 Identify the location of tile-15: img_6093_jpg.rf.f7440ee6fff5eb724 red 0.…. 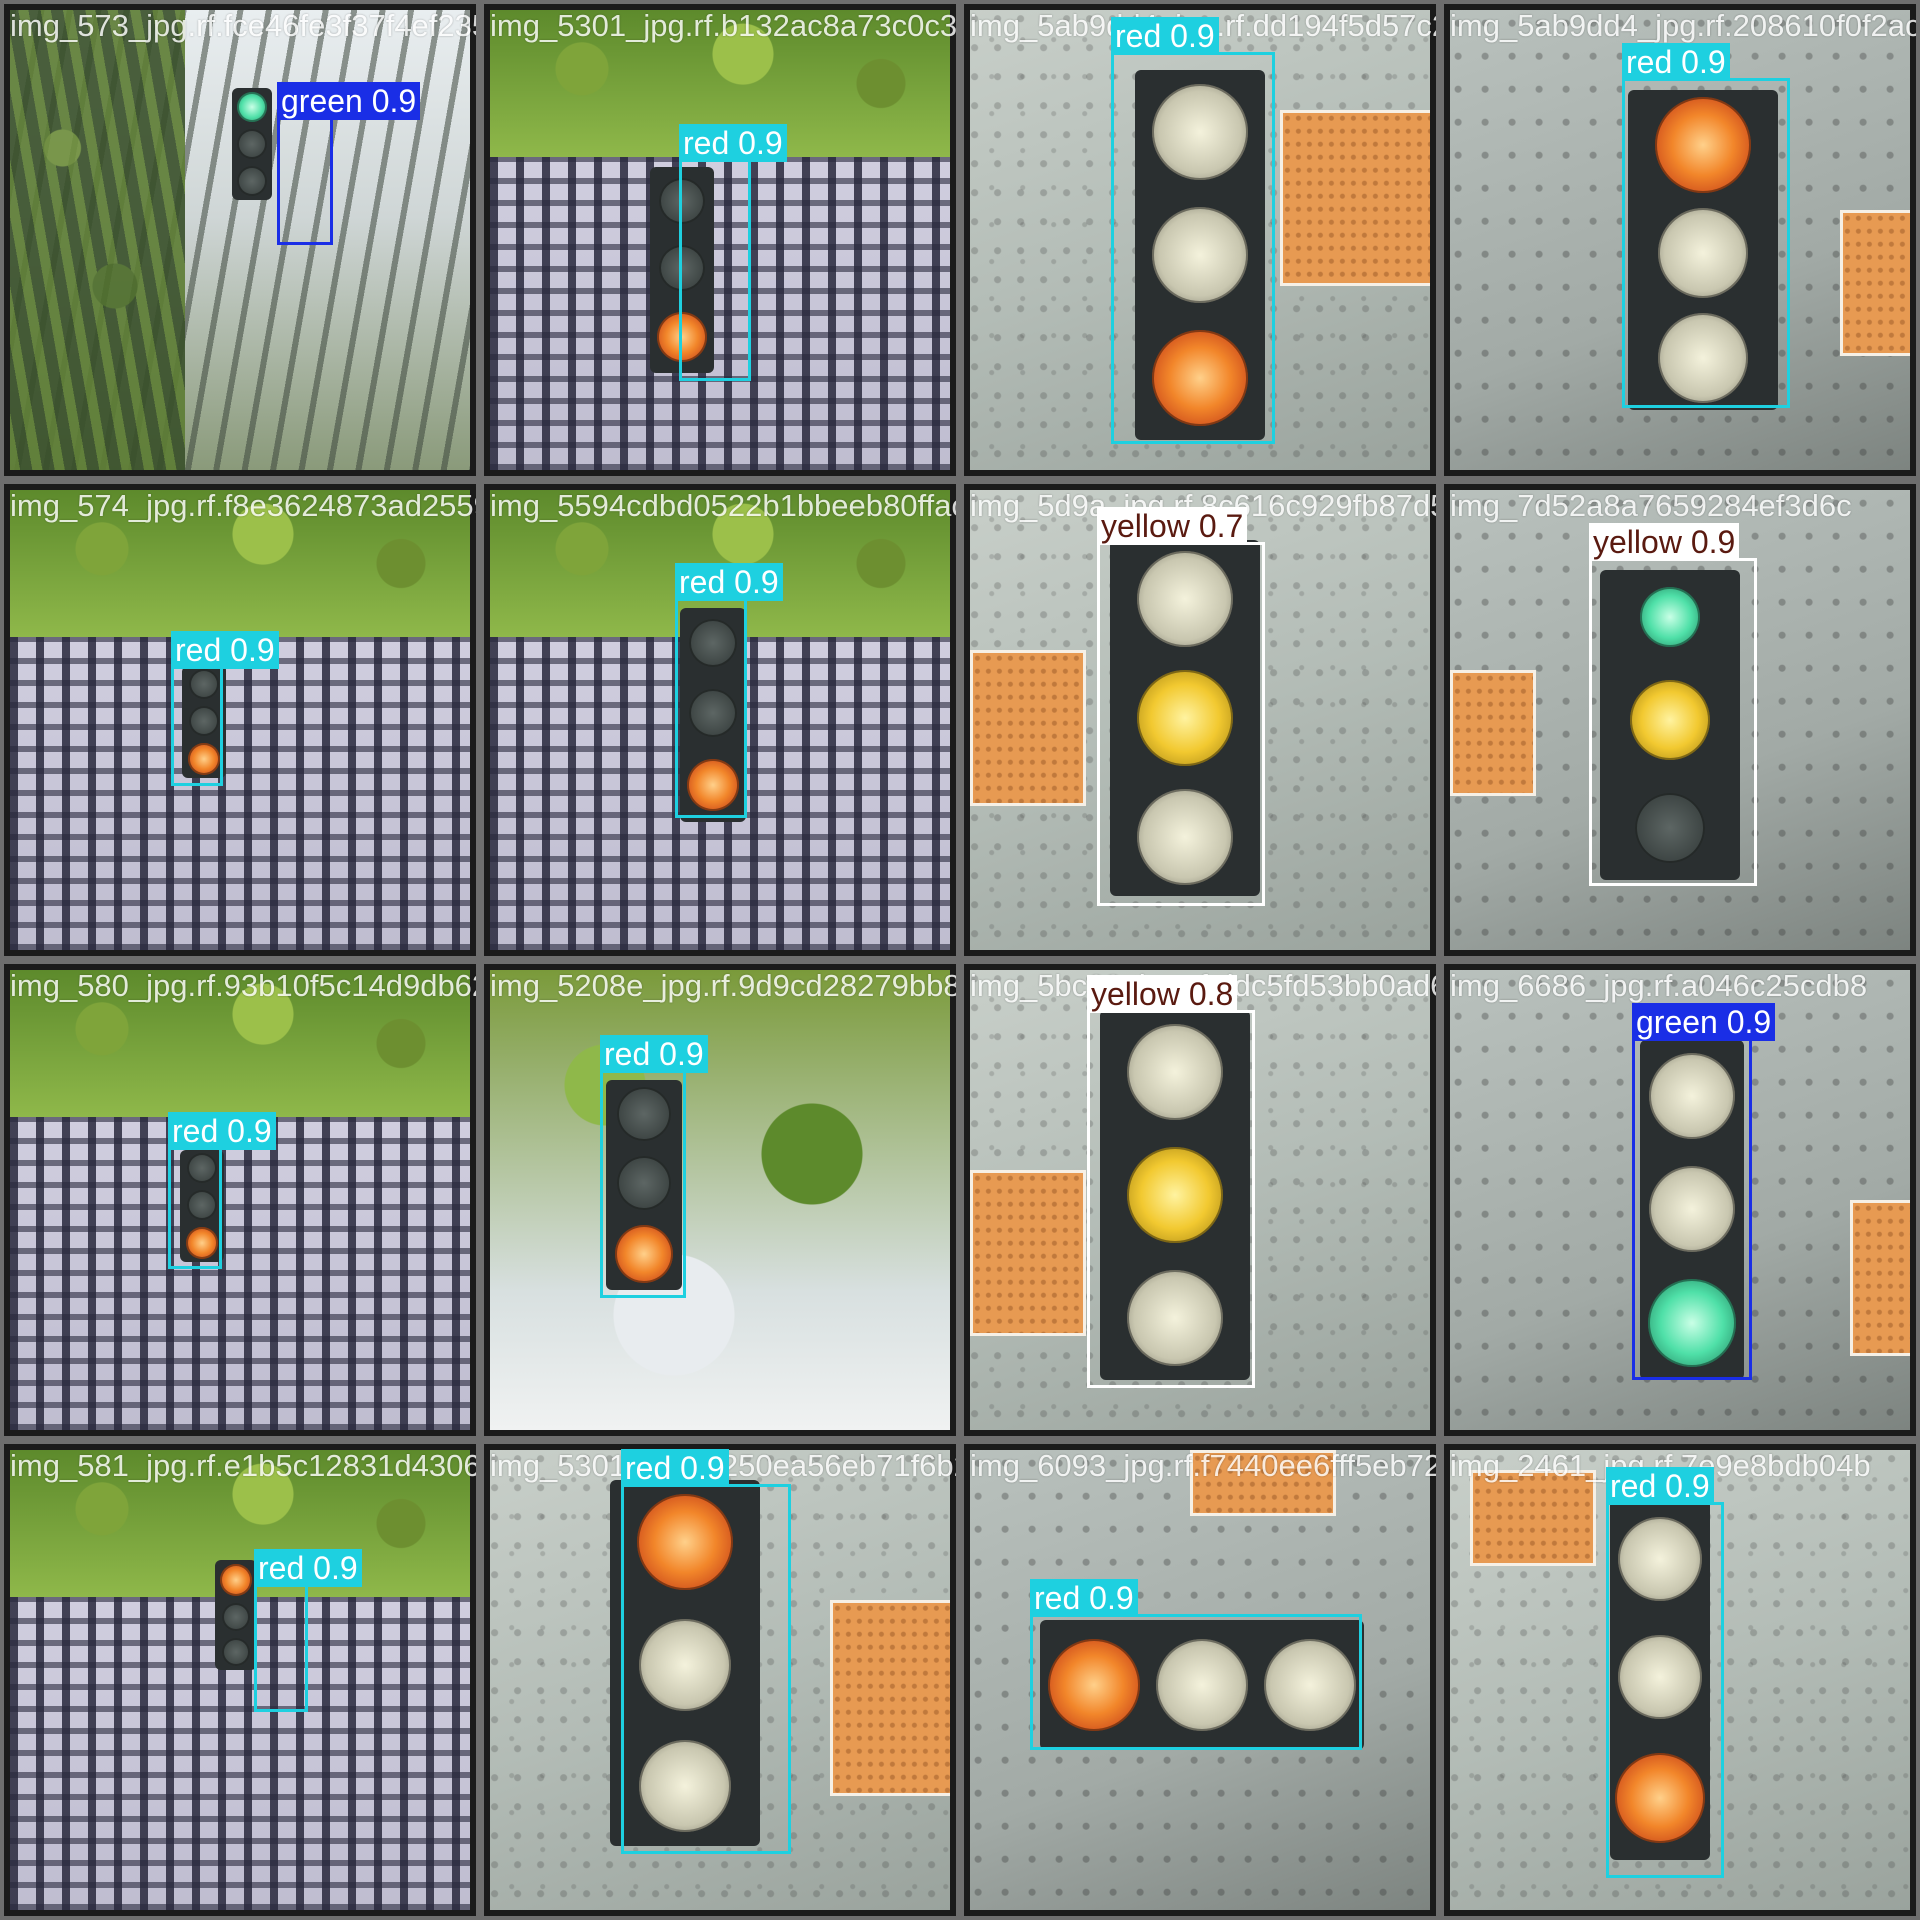
(1200, 1680).